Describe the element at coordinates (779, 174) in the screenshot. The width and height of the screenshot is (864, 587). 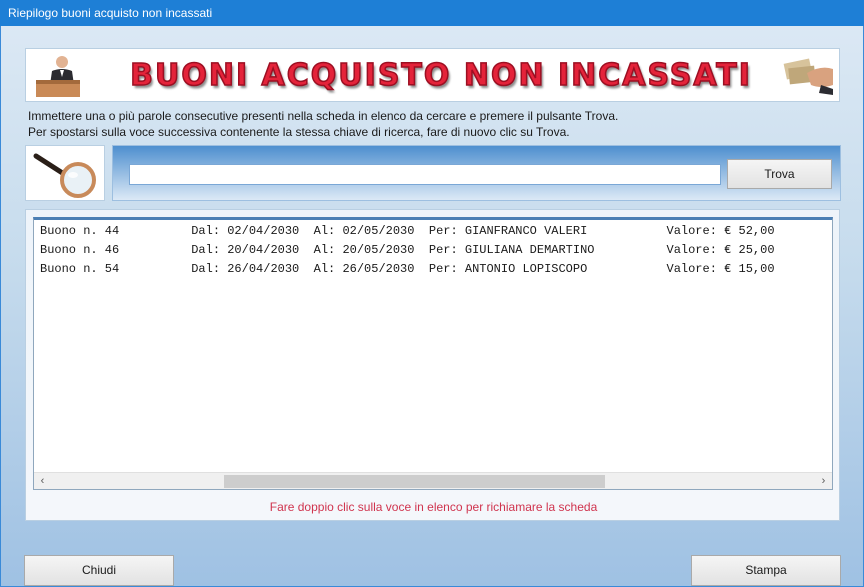
I see `find-button: Trova` at that location.